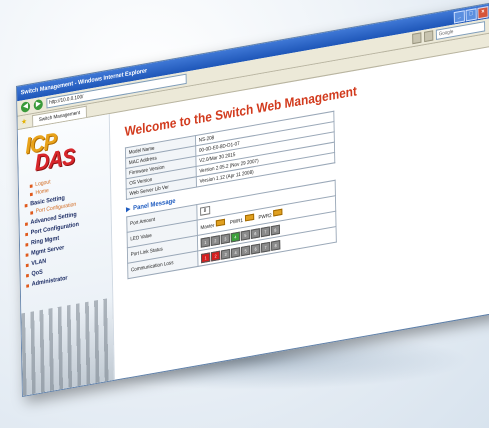 The width and height of the screenshot is (489, 428). I want to click on refresh-icon, so click(417, 38).